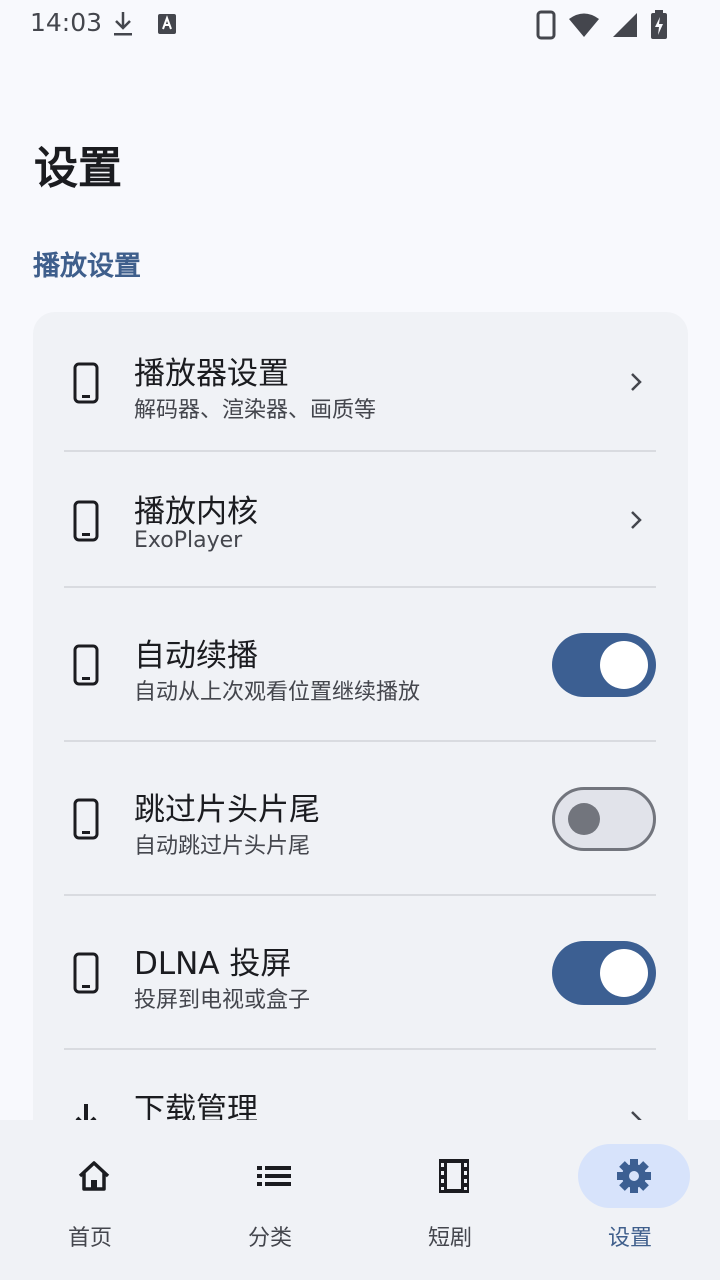 The width and height of the screenshot is (720, 1280). Describe the element at coordinates (360, 24) in the screenshot. I see `status-bar: 14:03` at that location.